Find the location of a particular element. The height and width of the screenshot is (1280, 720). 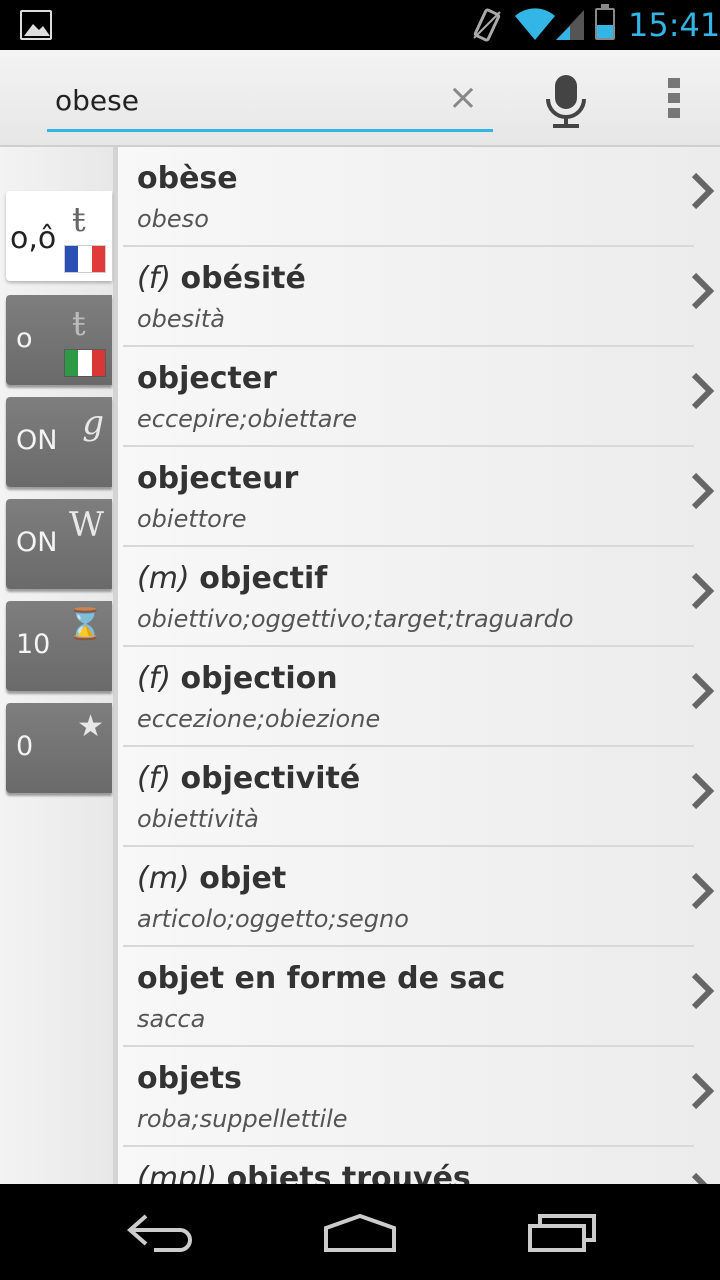

tab-label: 0 is located at coordinates (25, 746).